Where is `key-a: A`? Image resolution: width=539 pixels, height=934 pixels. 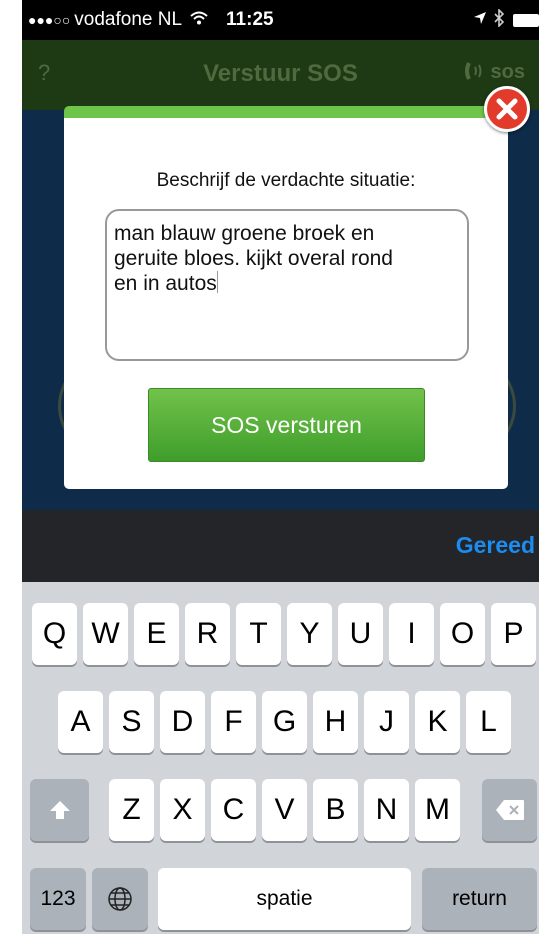 key-a: A is located at coordinates (80, 722).